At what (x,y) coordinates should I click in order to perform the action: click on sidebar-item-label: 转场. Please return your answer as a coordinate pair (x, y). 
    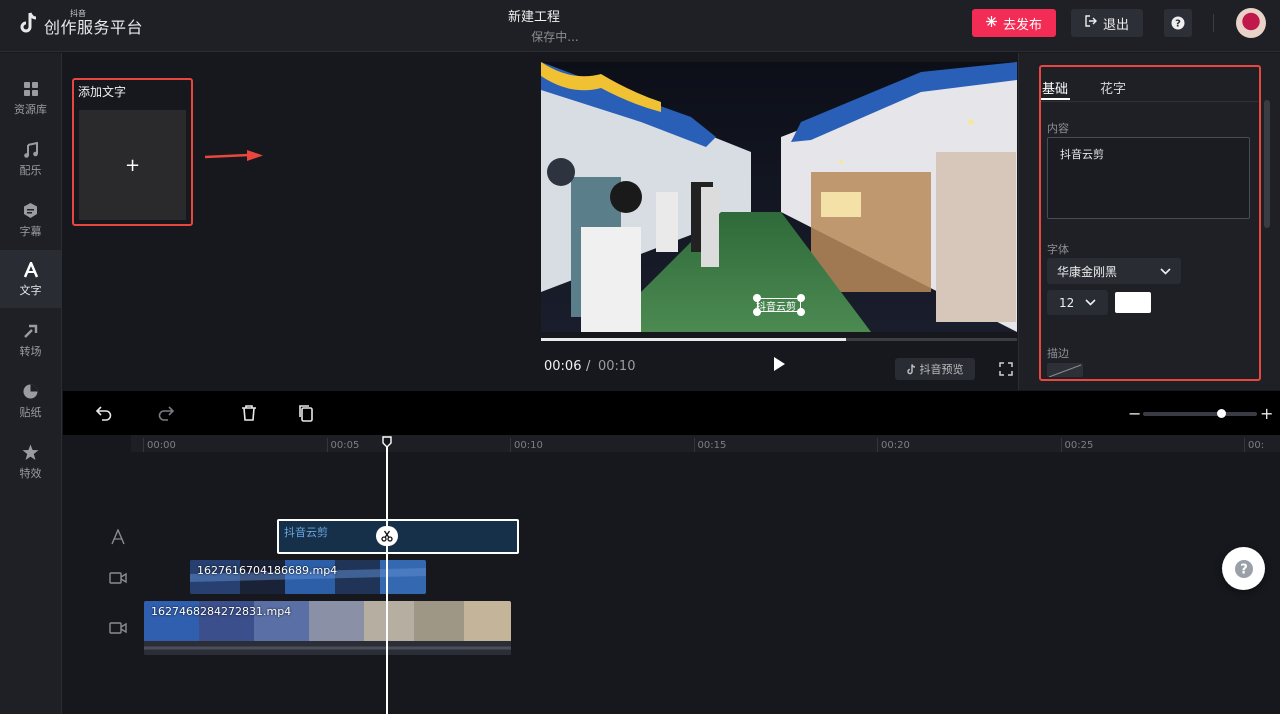
    Looking at the image, I should click on (30, 351).